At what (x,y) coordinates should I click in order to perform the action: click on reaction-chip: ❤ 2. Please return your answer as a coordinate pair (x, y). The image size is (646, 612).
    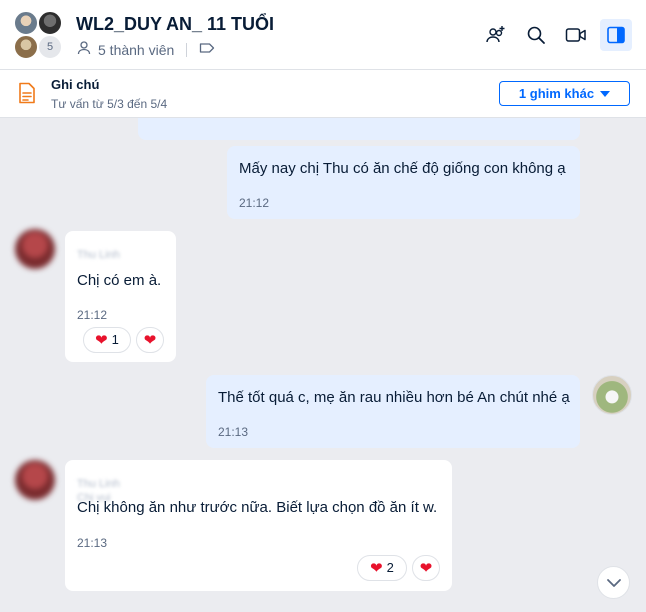
    Looking at the image, I should click on (382, 568).